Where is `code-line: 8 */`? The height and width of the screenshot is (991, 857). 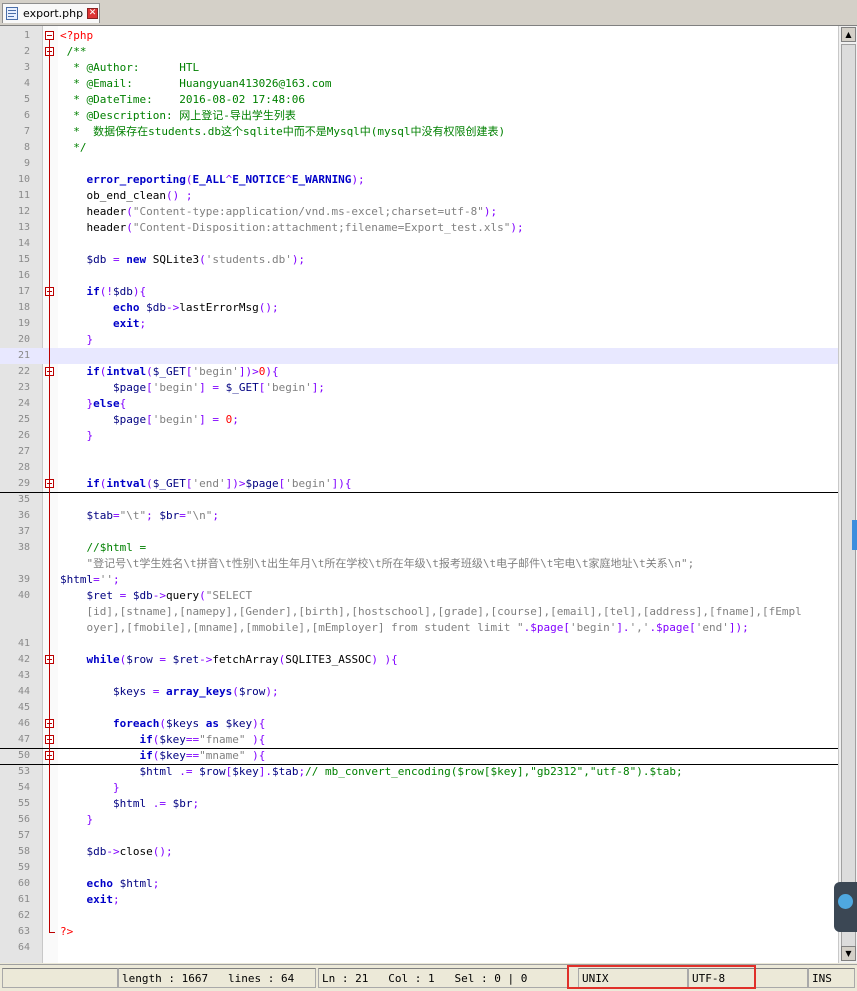 code-line: 8 */ is located at coordinates (419, 148).